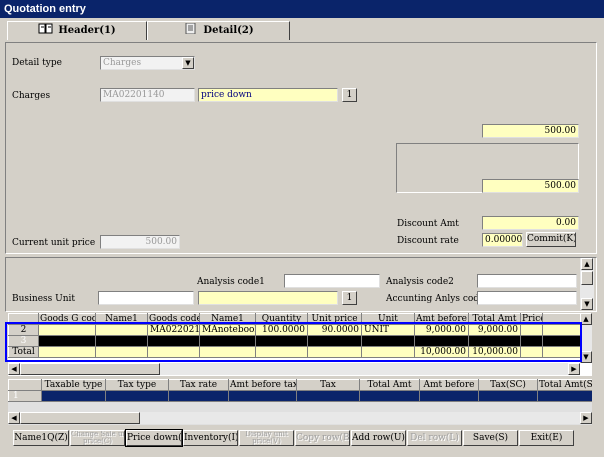 The width and height of the screenshot is (604, 457). Describe the element at coordinates (147, 63) in the screenshot. I see `detail-type-select: Charges` at that location.